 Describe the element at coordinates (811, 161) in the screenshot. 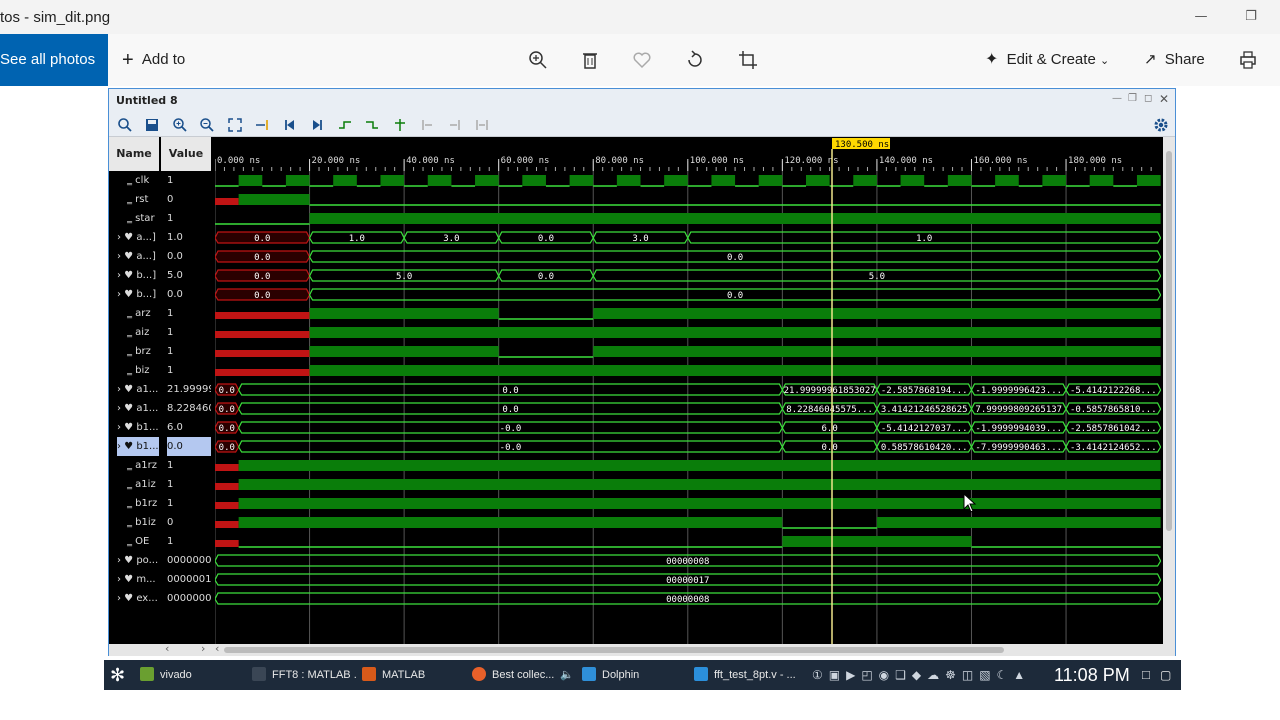

I see `time-tick-label: 120.000 ns` at that location.